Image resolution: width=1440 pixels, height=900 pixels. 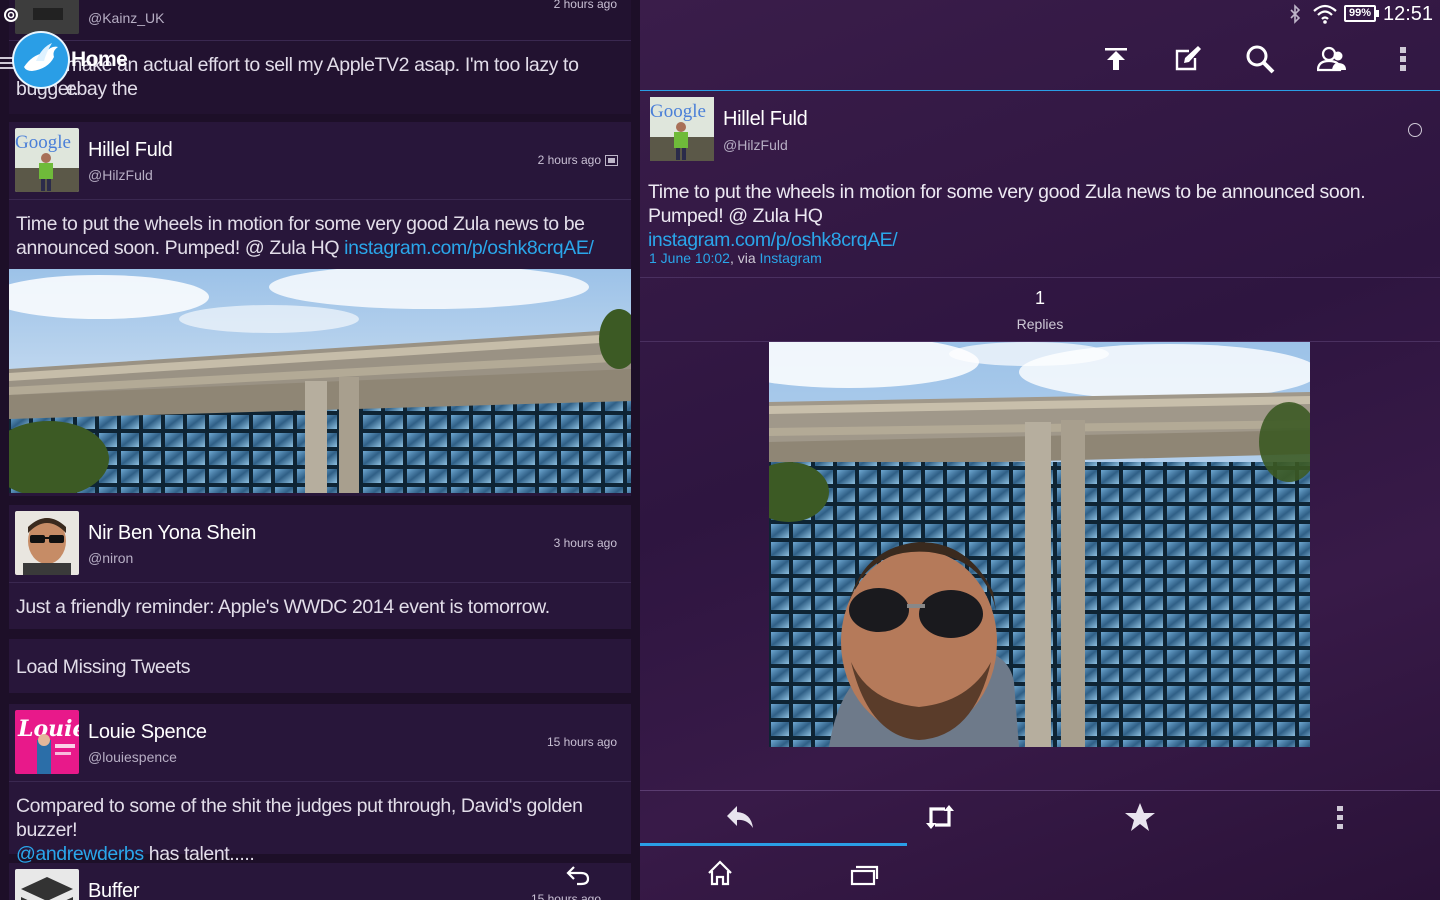 I want to click on bluetooth-icon, so click(x=1295, y=14).